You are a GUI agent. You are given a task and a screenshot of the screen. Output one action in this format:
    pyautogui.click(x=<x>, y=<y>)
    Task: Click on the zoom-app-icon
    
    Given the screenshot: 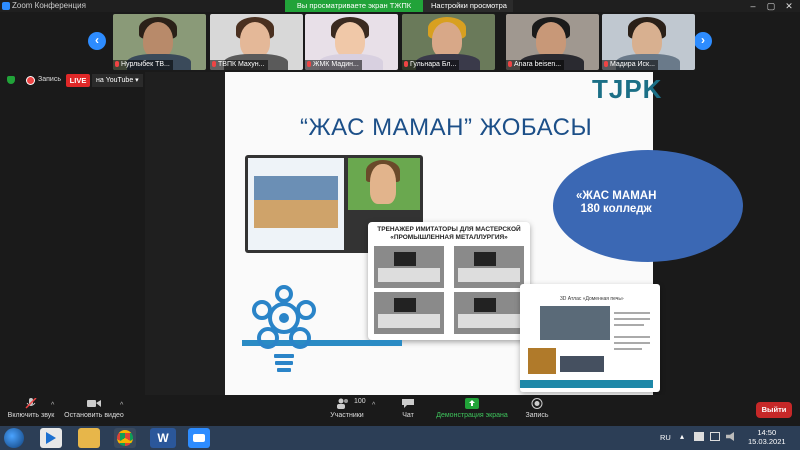 What is the action you would take?
    pyautogui.click(x=6, y=6)
    